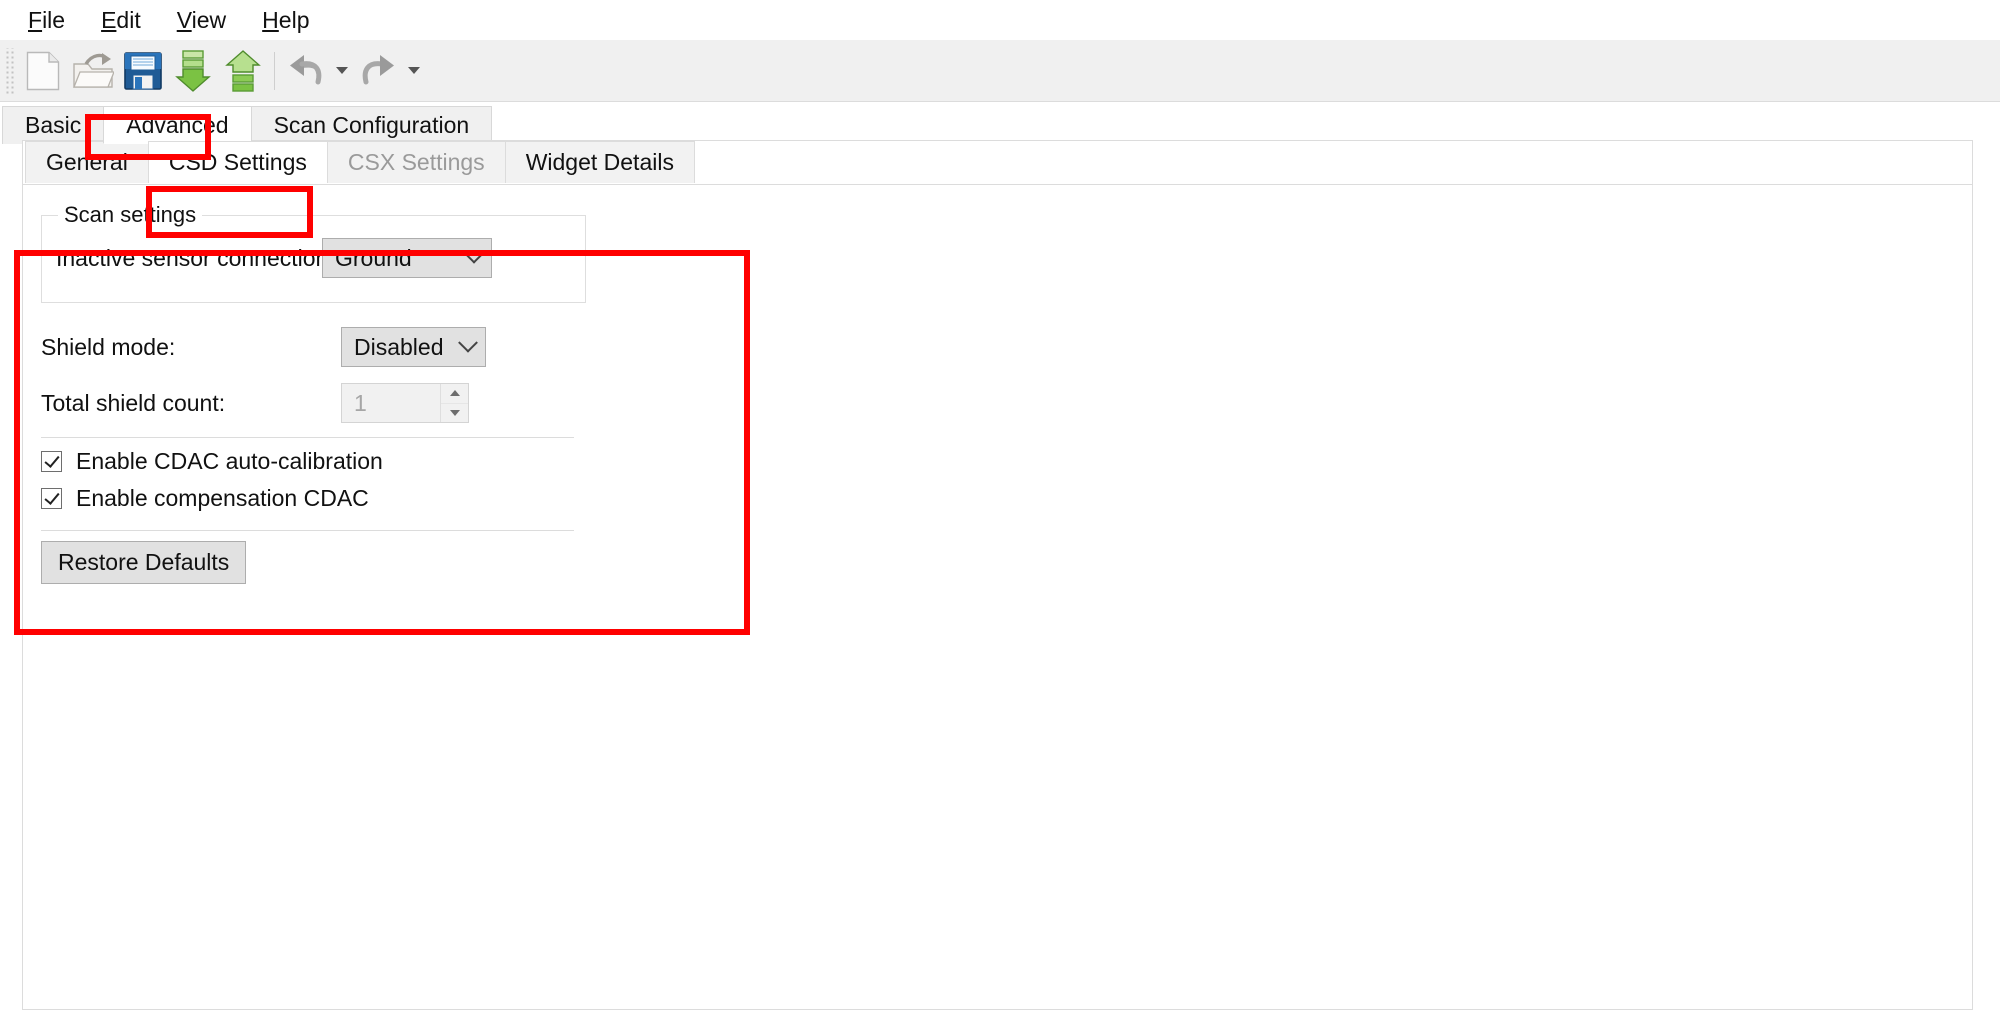  I want to click on menu-bar: File Edit View Help, so click(1000, 20).